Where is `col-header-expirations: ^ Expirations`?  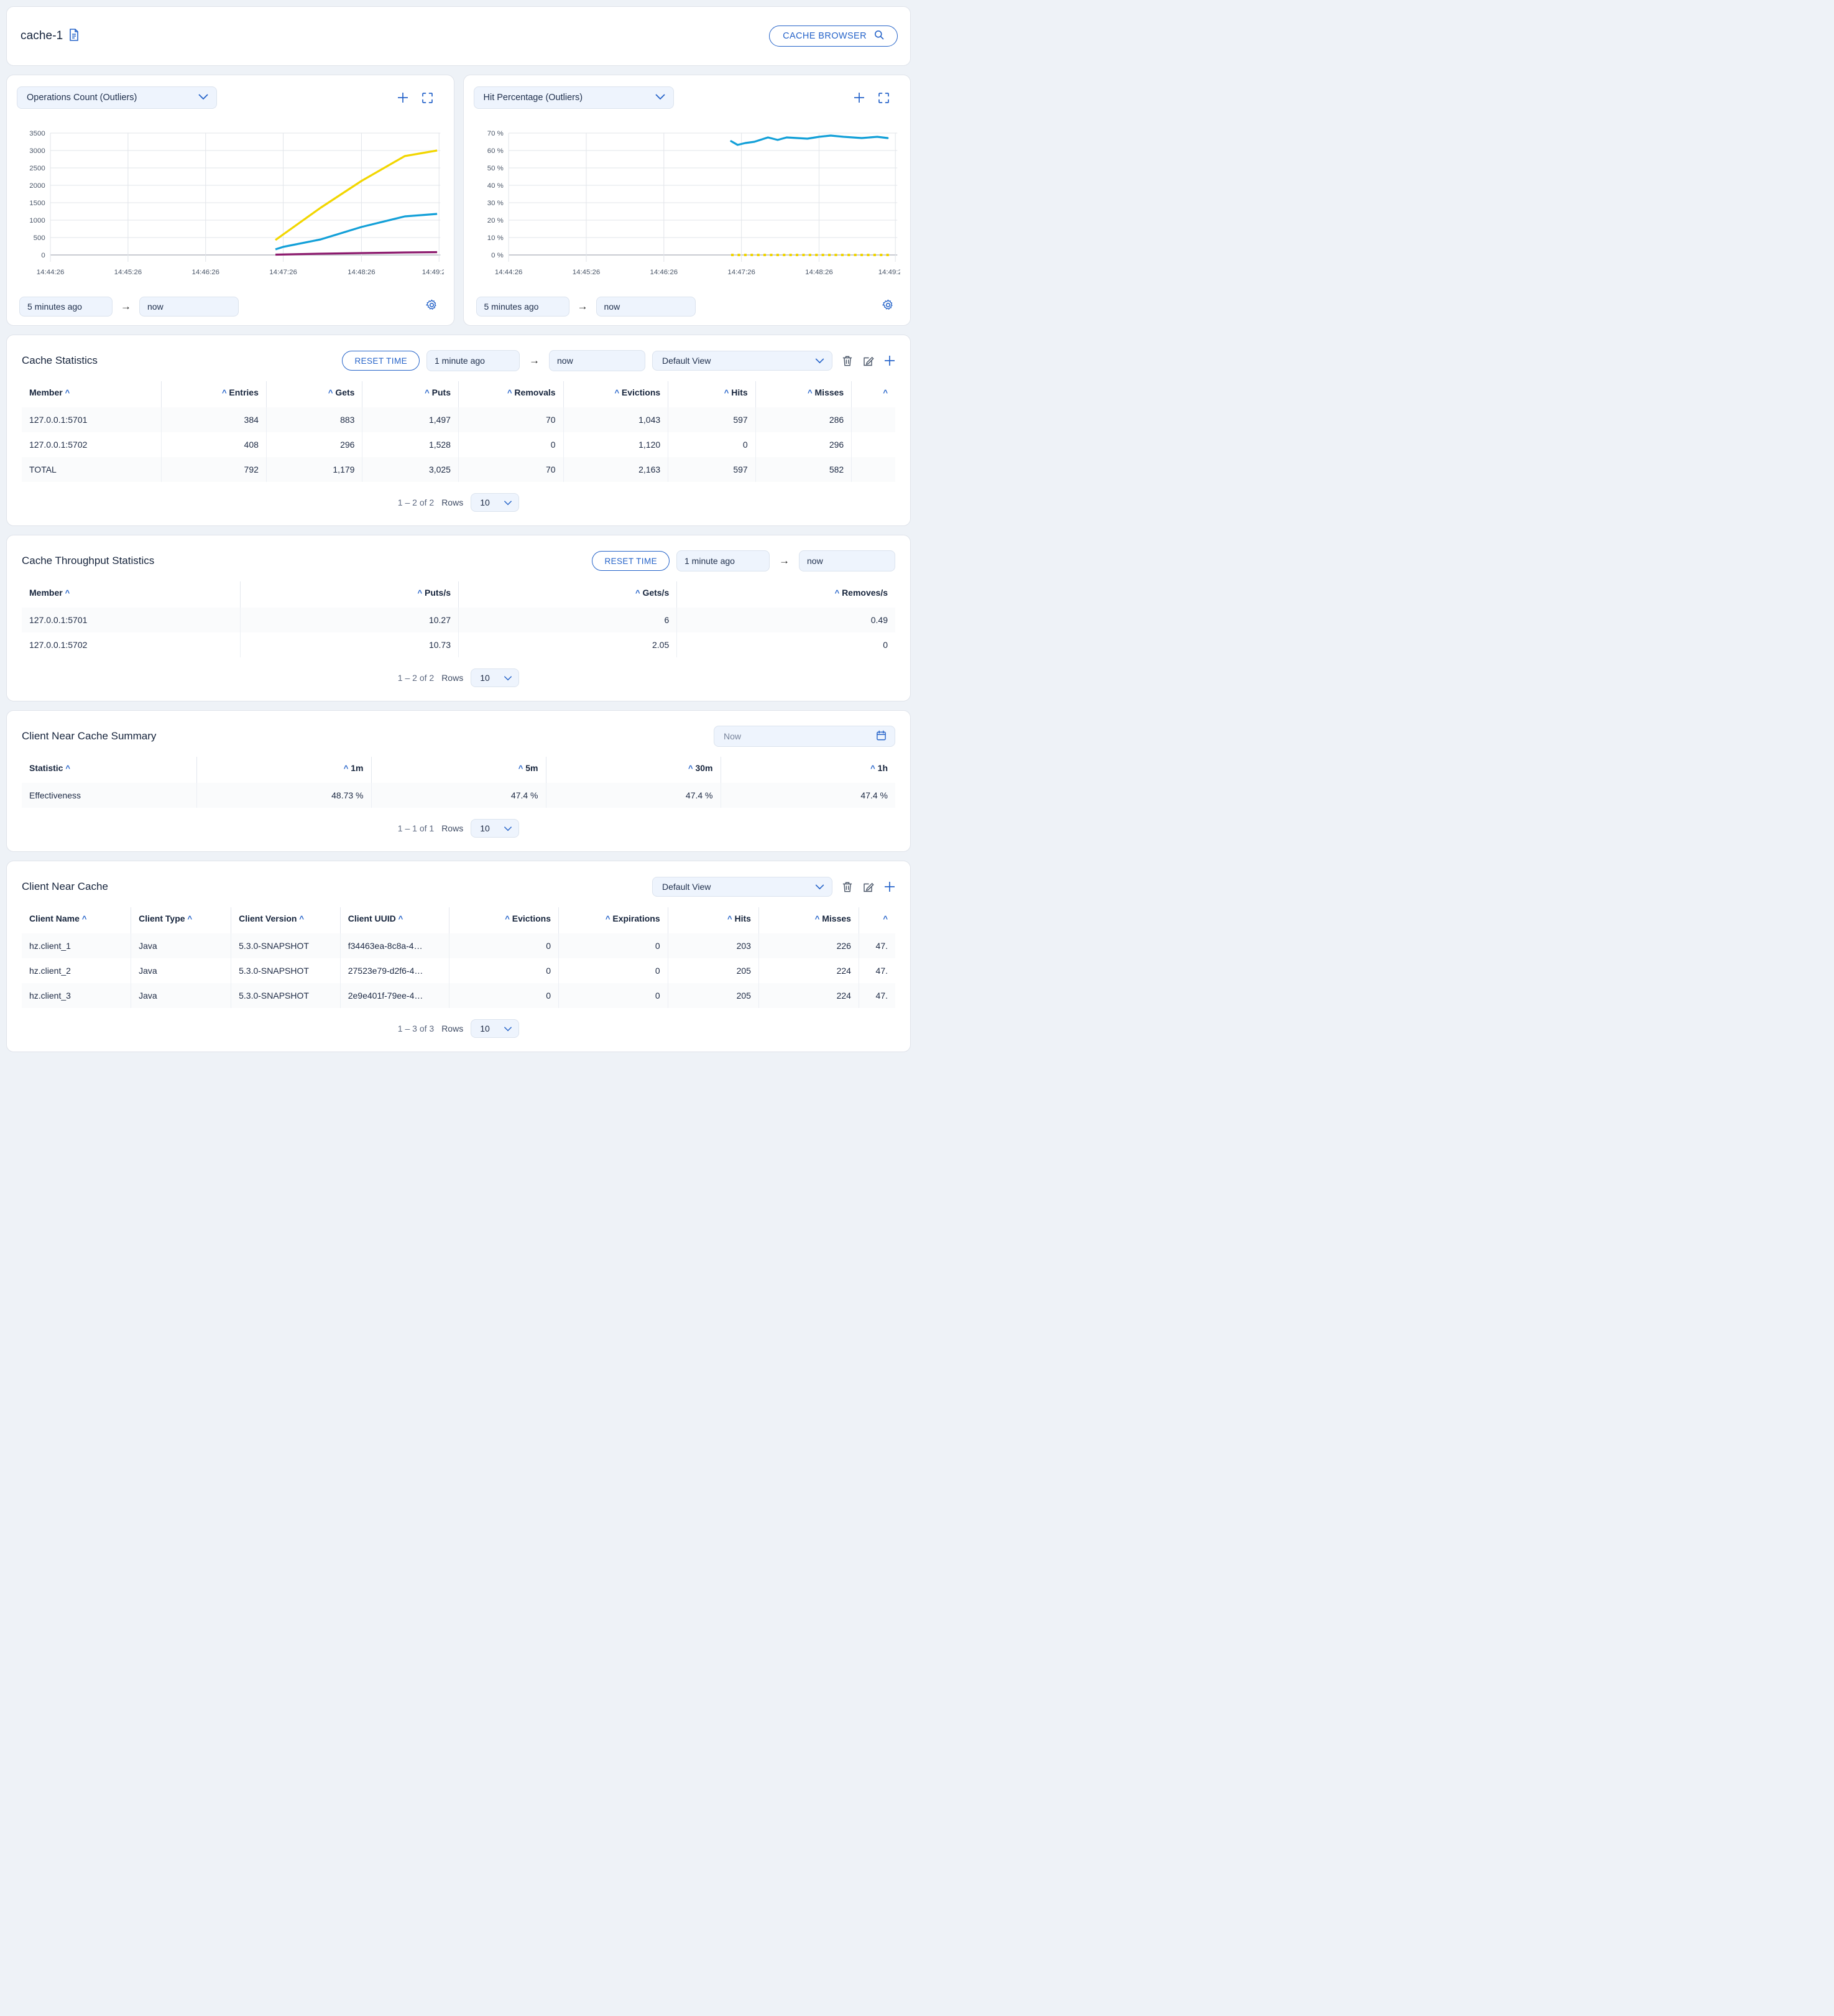
col-header-expirations: ^ Expirations is located at coordinates (613, 920).